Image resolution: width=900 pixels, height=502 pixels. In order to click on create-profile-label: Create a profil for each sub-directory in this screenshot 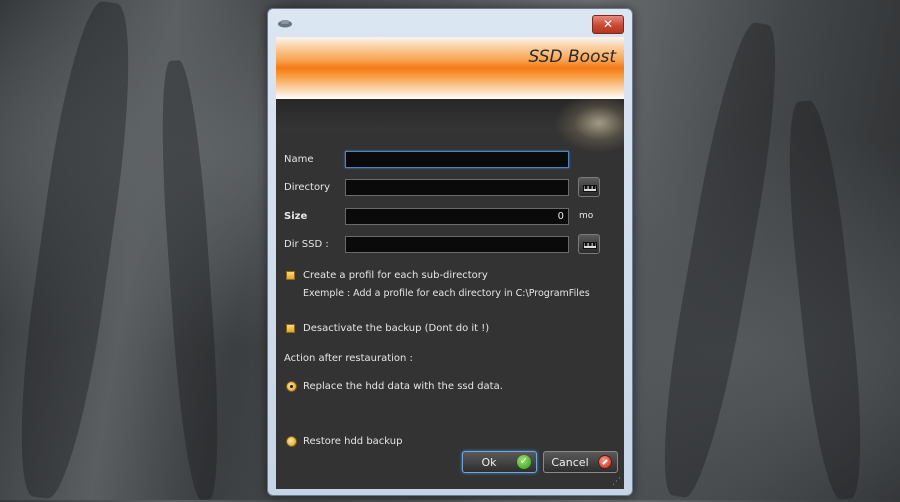, I will do `click(395, 275)`.